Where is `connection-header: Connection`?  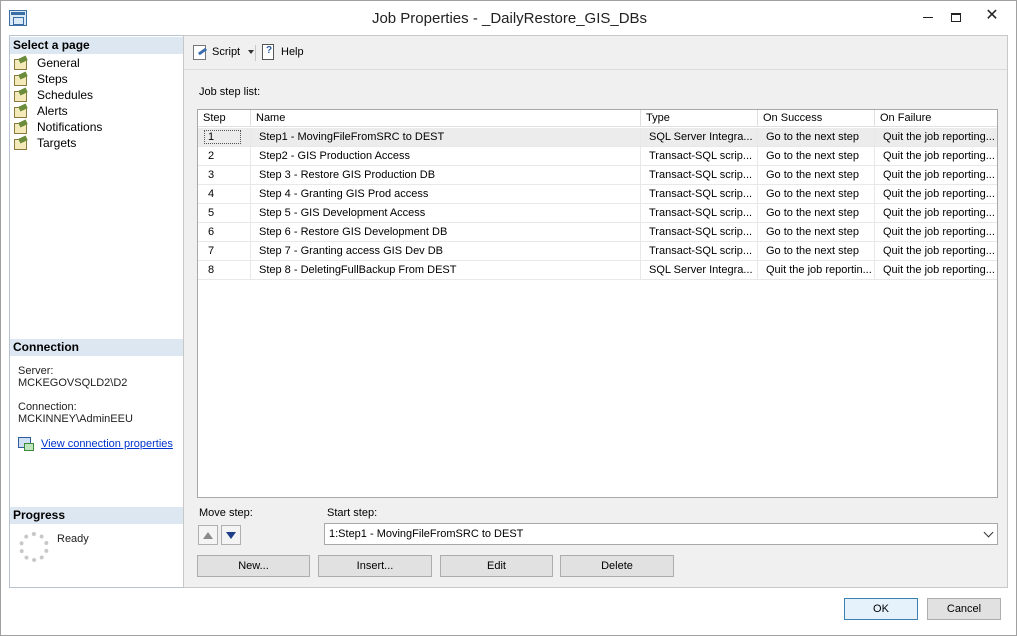
connection-header: Connection is located at coordinates (96, 347).